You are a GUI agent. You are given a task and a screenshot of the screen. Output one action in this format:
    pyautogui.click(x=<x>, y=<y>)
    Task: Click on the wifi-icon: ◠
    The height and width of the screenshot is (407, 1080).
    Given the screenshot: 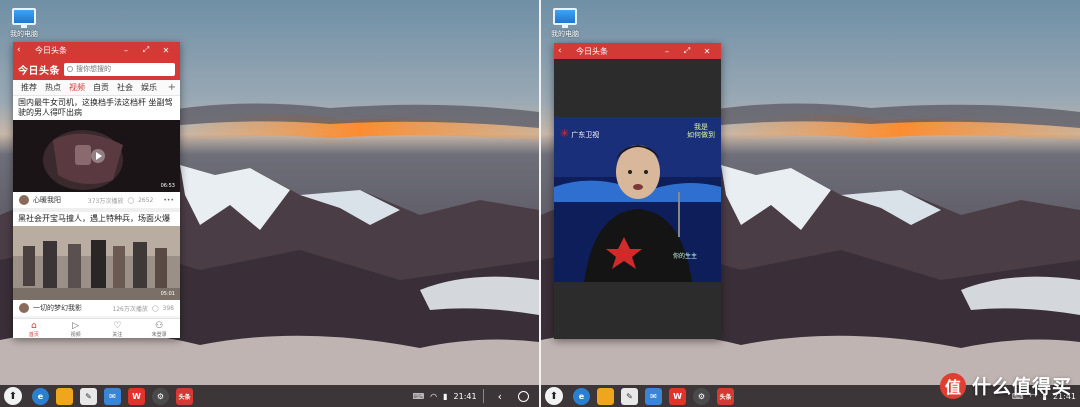 What is the action you would take?
    pyautogui.click(x=433, y=396)
    